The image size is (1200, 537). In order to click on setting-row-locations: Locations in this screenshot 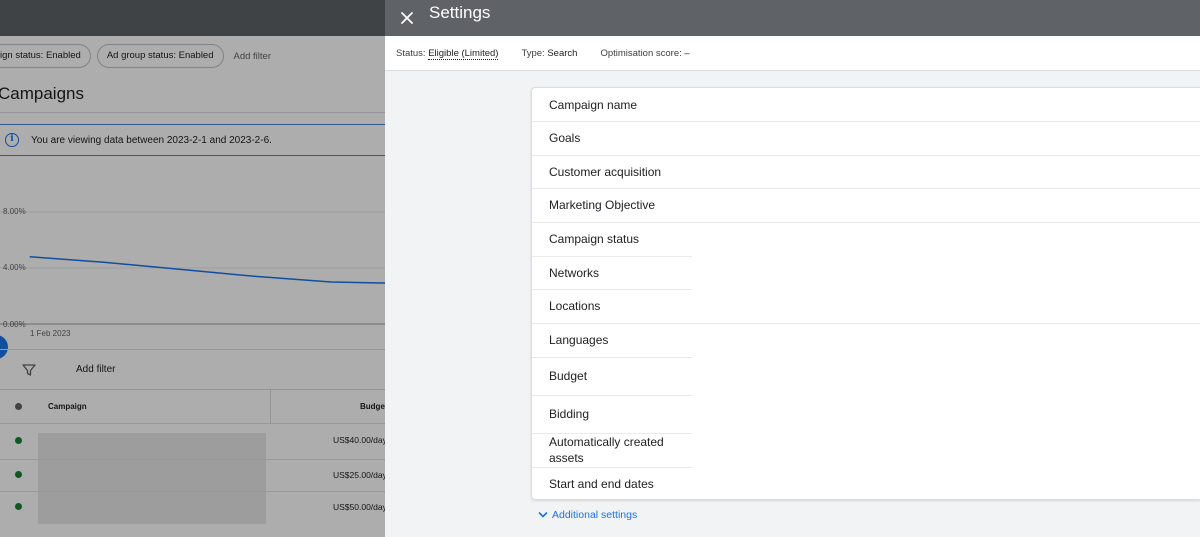, I will do `click(866, 306)`.